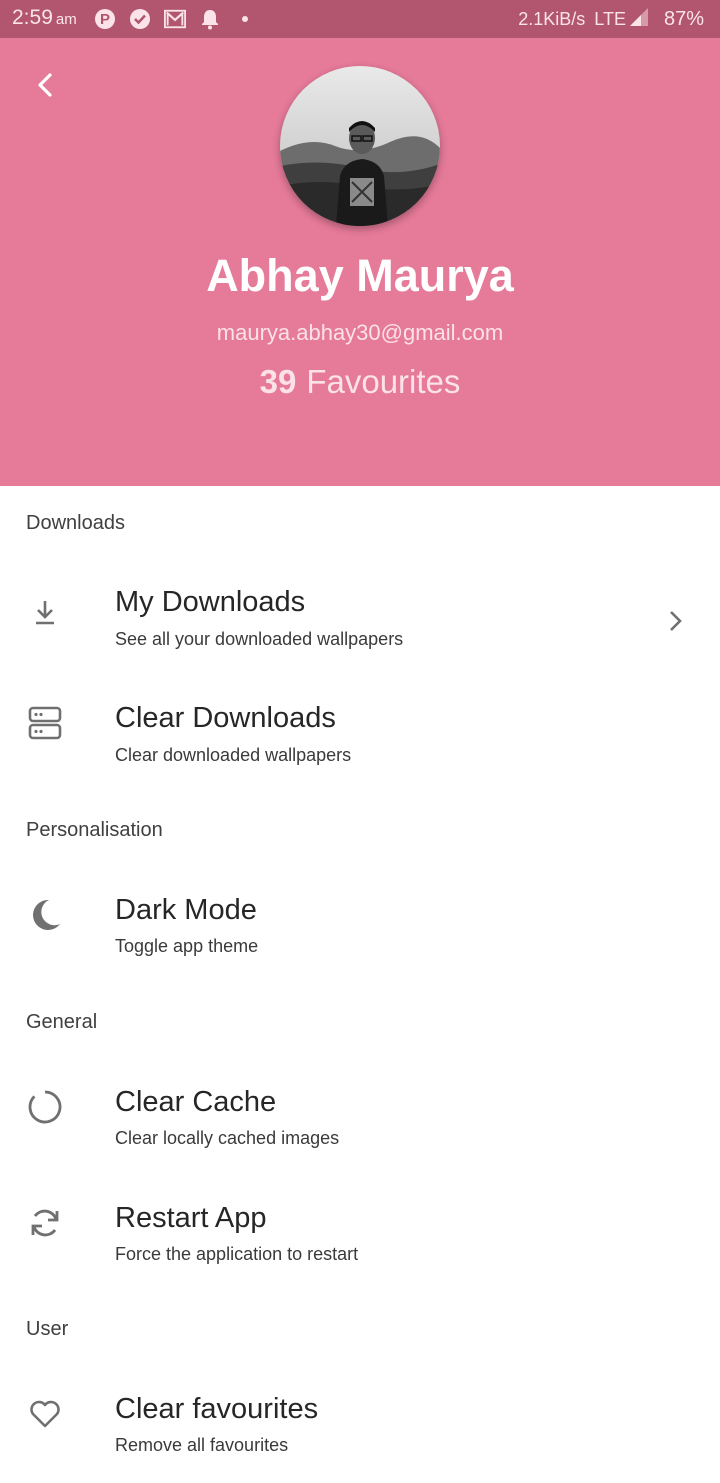 This screenshot has width=720, height=1483. I want to click on gmail-icon, so click(175, 19).